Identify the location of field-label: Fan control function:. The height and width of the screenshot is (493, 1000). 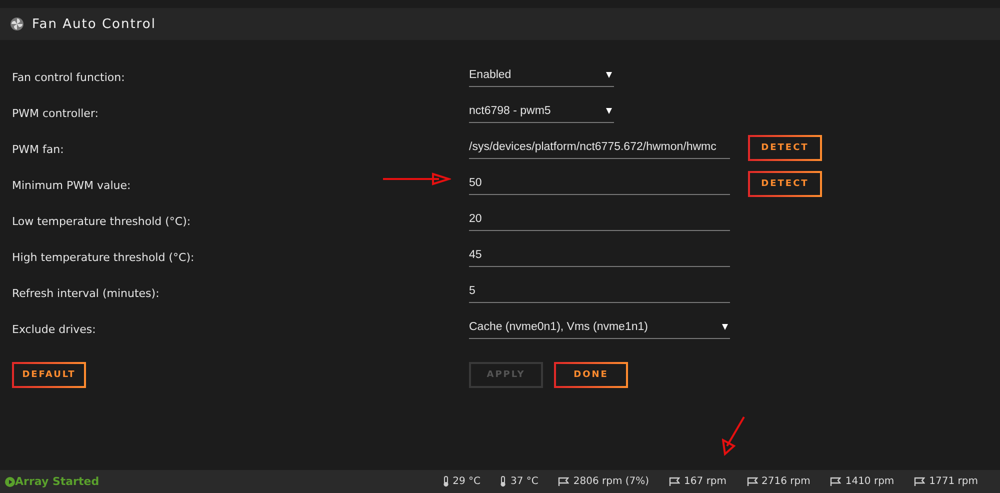
(68, 77).